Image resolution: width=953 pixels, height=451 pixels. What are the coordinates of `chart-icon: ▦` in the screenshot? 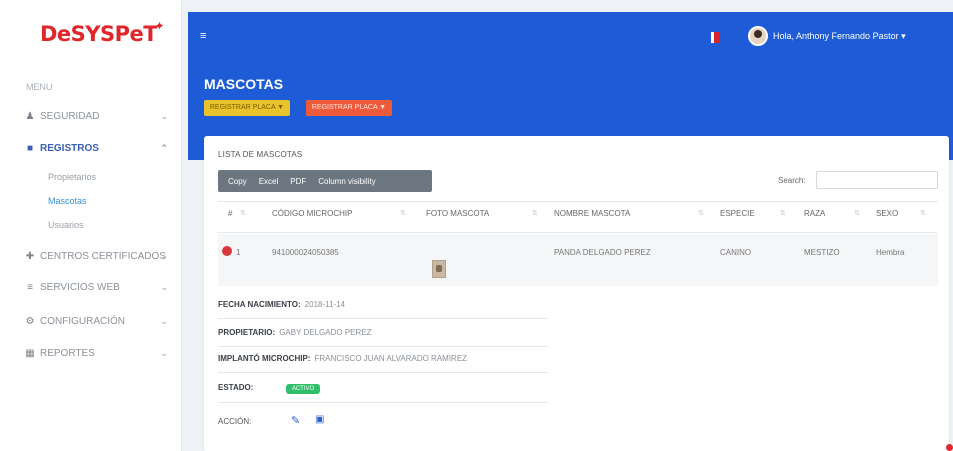 It's located at (30, 353).